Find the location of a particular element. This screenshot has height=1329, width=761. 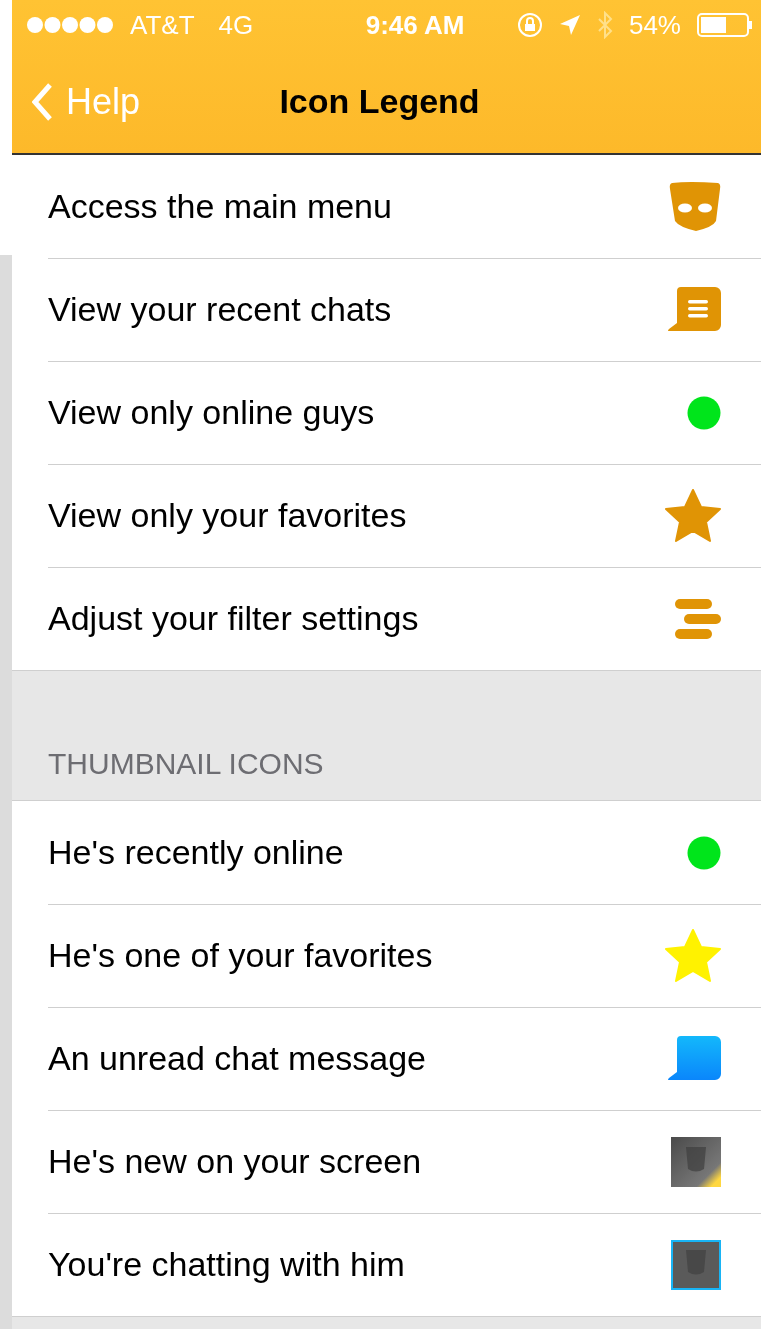

bluetooth-icon is located at coordinates (604, 25).